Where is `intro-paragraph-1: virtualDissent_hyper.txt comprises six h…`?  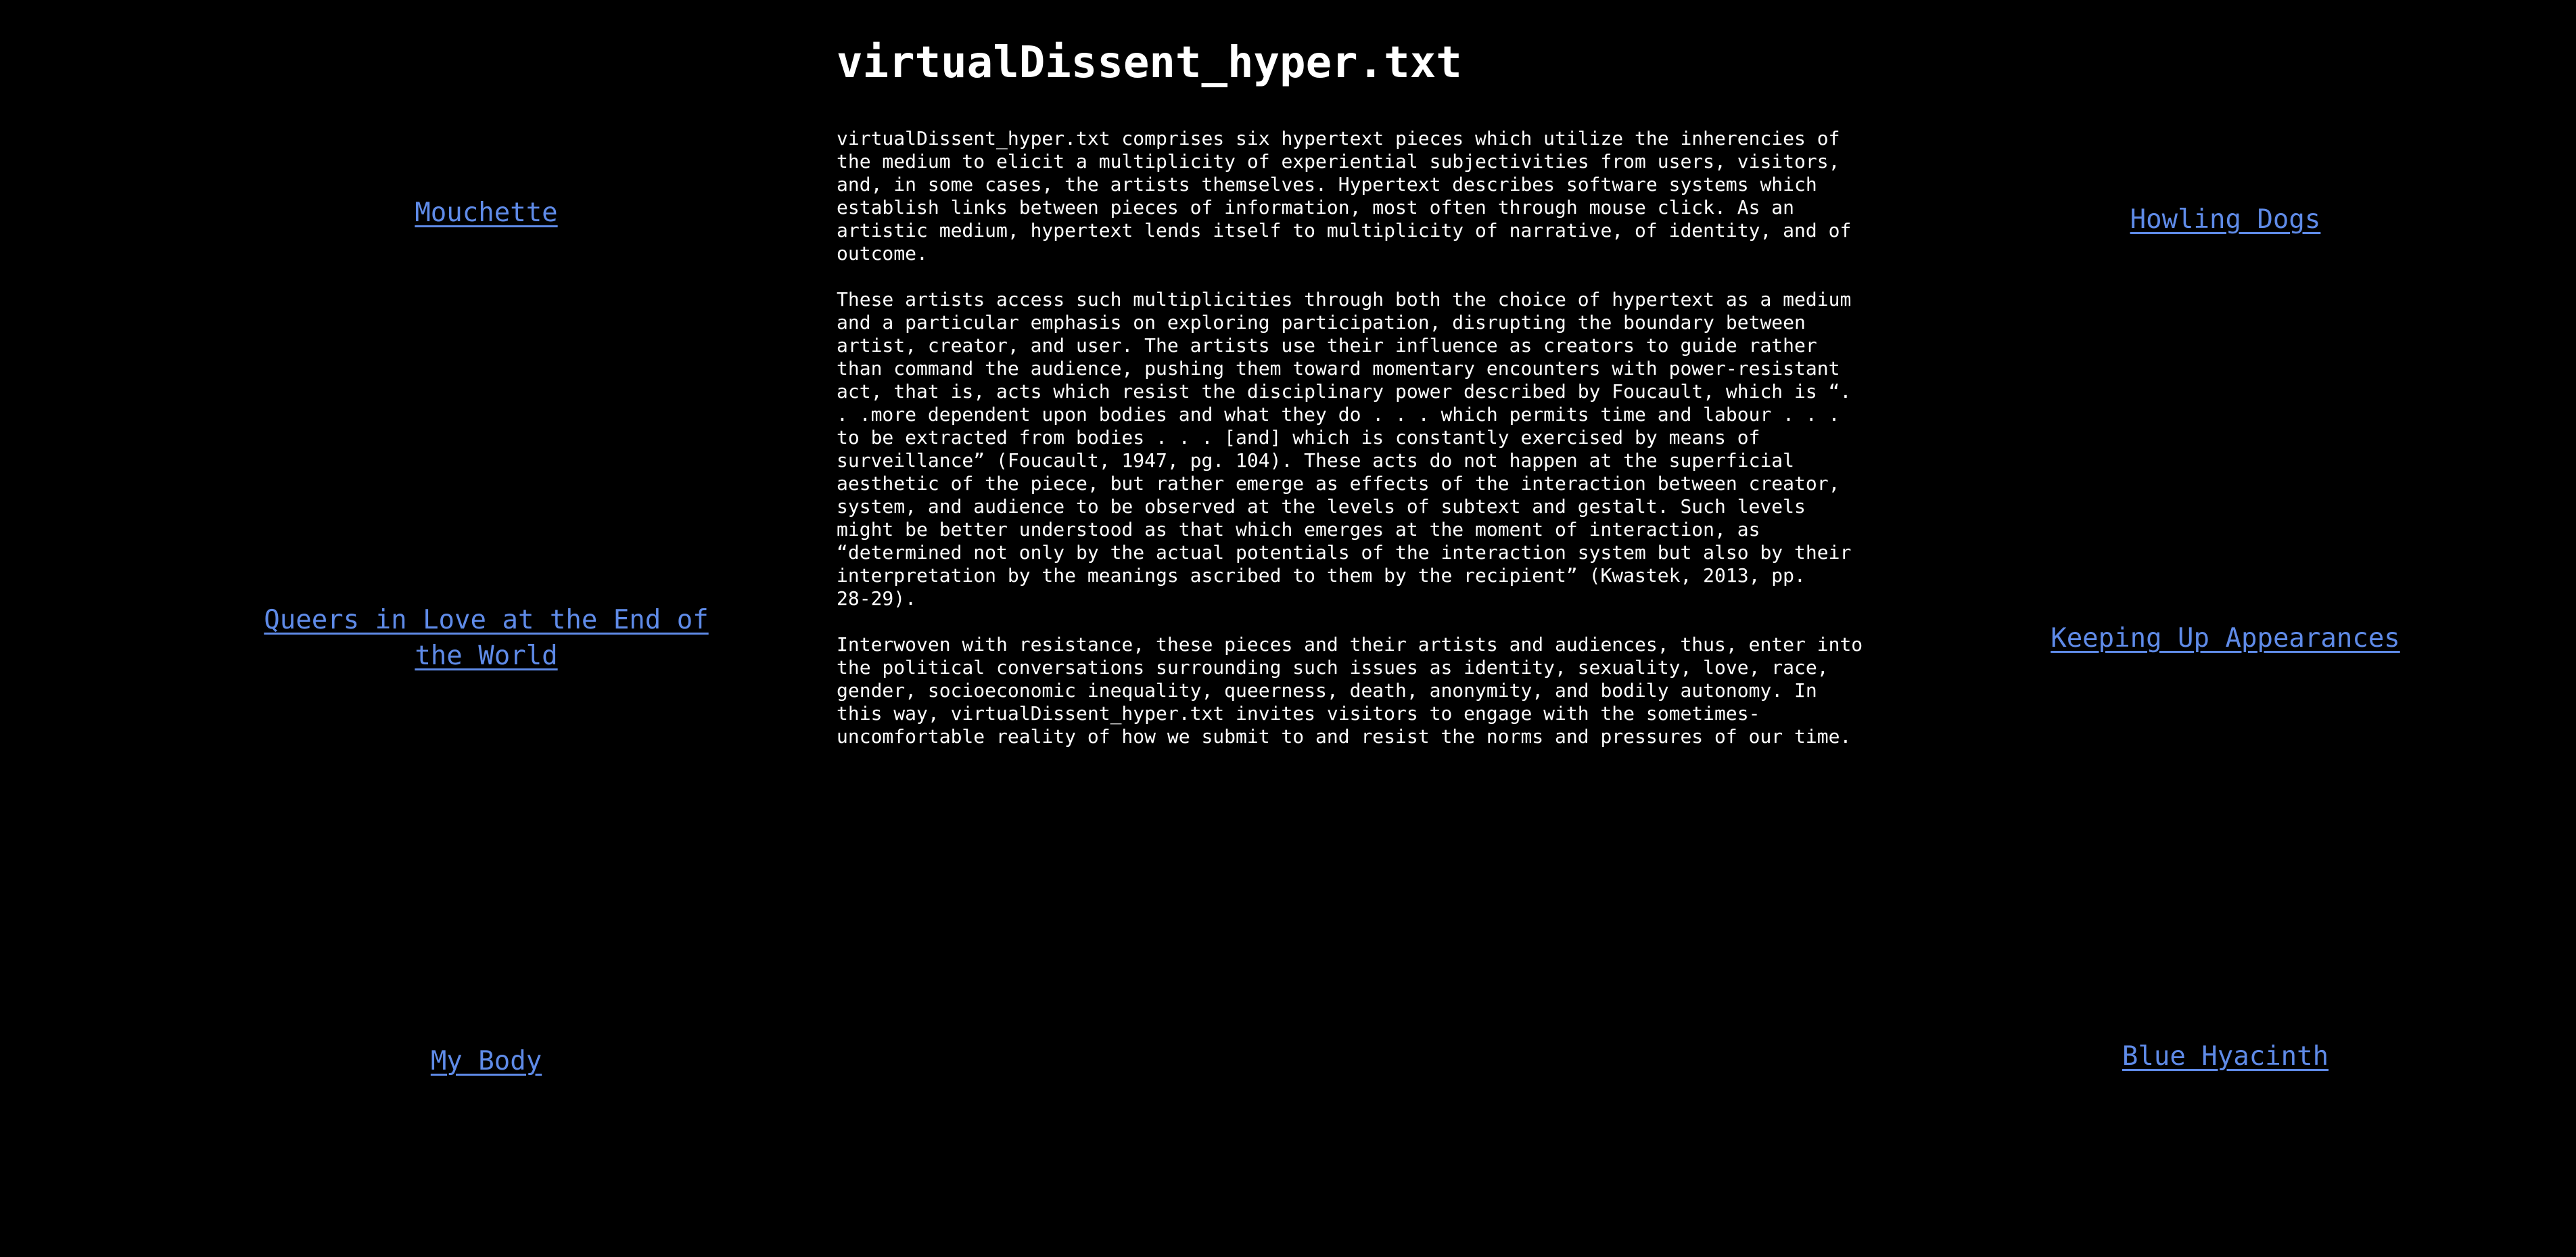 intro-paragraph-1: virtualDissent_hyper.txt comprises six h… is located at coordinates (1344, 196).